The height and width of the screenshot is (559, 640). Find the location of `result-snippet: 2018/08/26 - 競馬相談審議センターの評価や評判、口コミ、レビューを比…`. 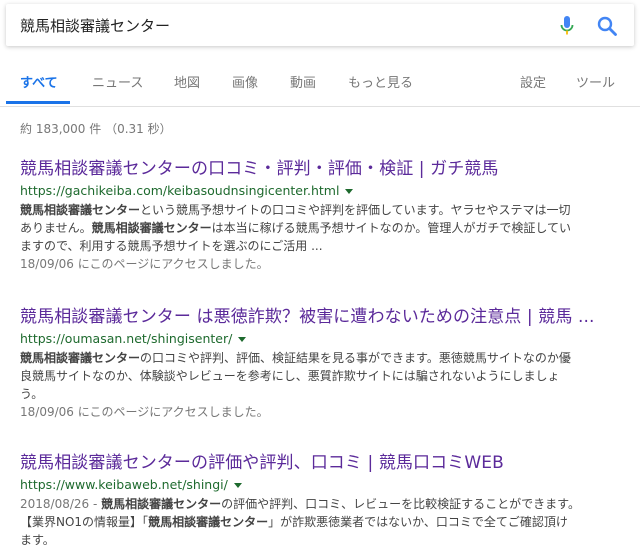

result-snippet: 2018/08/26 - 競馬相談審議センターの評価や評判、口コミ、レビューを比… is located at coordinates (320, 522).